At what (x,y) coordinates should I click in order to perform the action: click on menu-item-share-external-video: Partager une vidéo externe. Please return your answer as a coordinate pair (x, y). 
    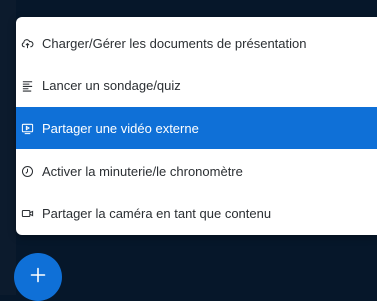
    Looking at the image, I should click on (196, 128).